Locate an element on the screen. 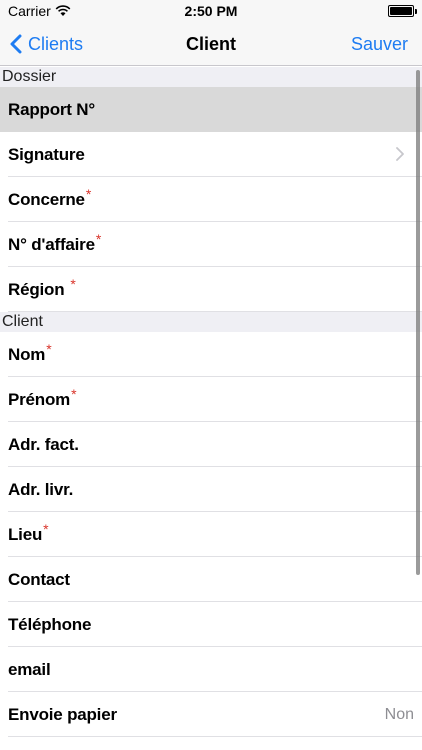  row-label: N° d'affaire is located at coordinates (51, 244).